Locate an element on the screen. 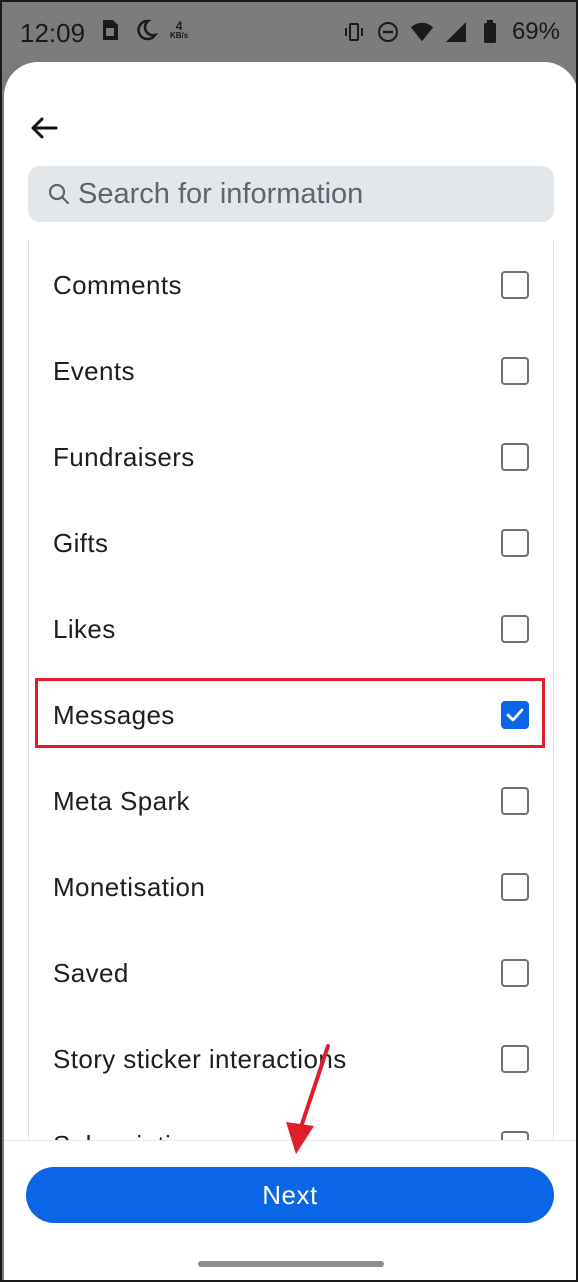 The width and height of the screenshot is (578, 1282). list-item-label: Events is located at coordinates (94, 370).